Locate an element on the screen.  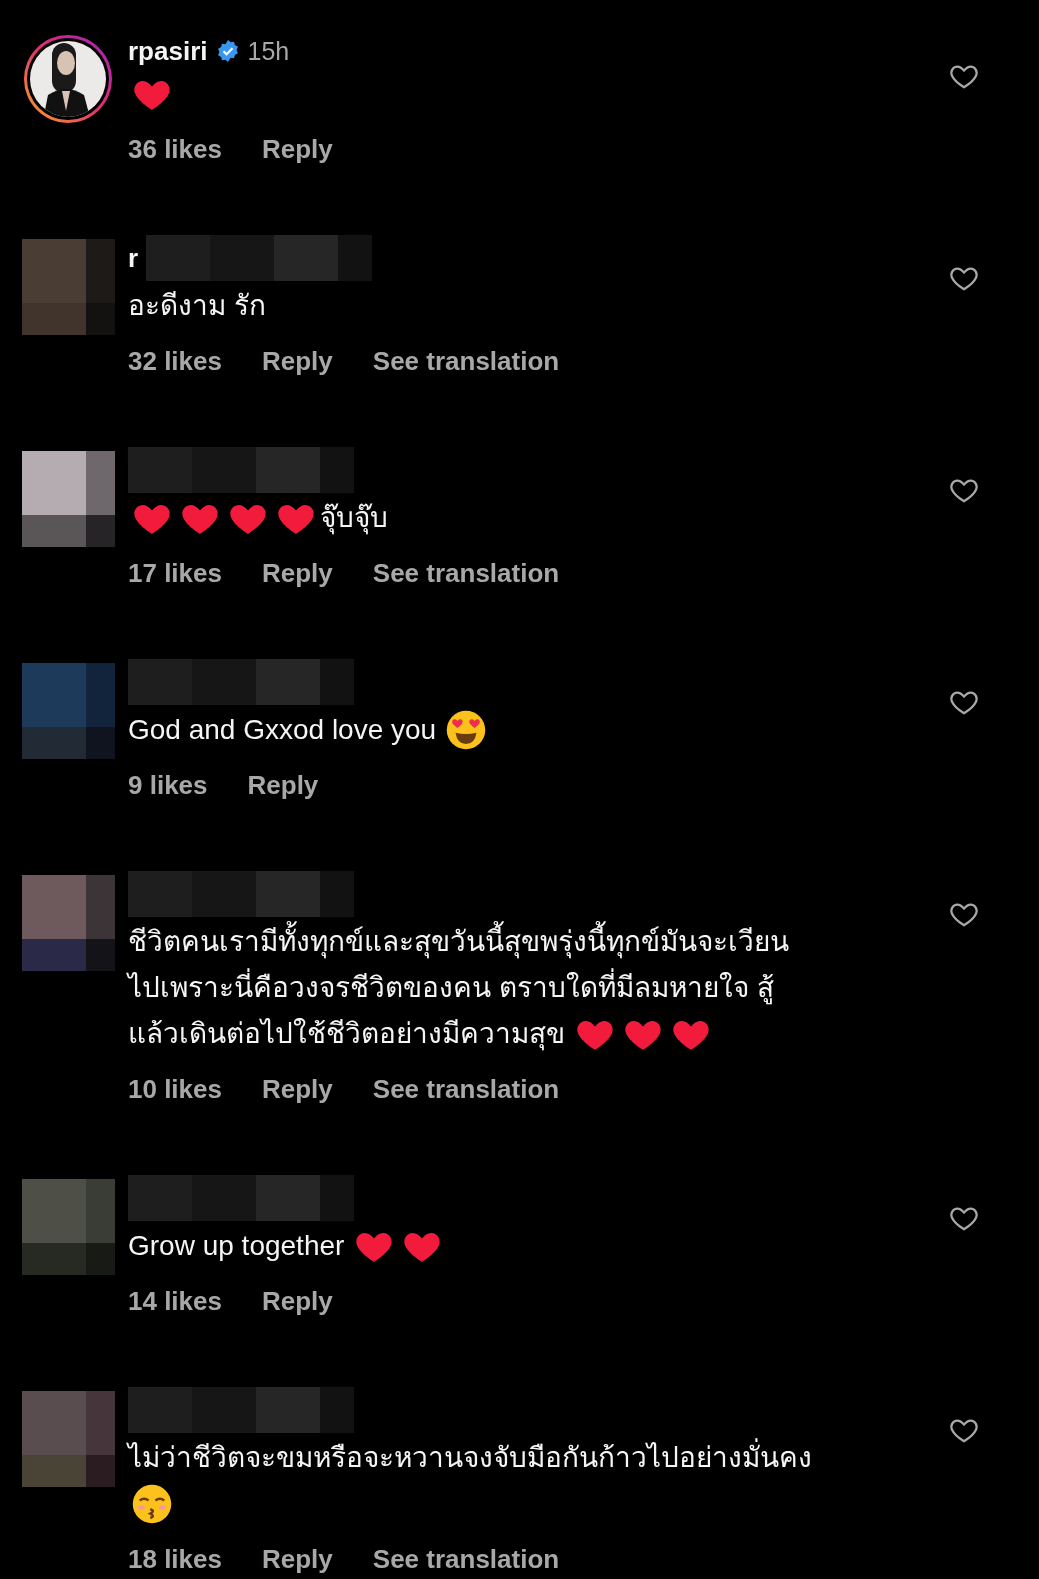
like-count: 32 likes is located at coordinates (175, 361).